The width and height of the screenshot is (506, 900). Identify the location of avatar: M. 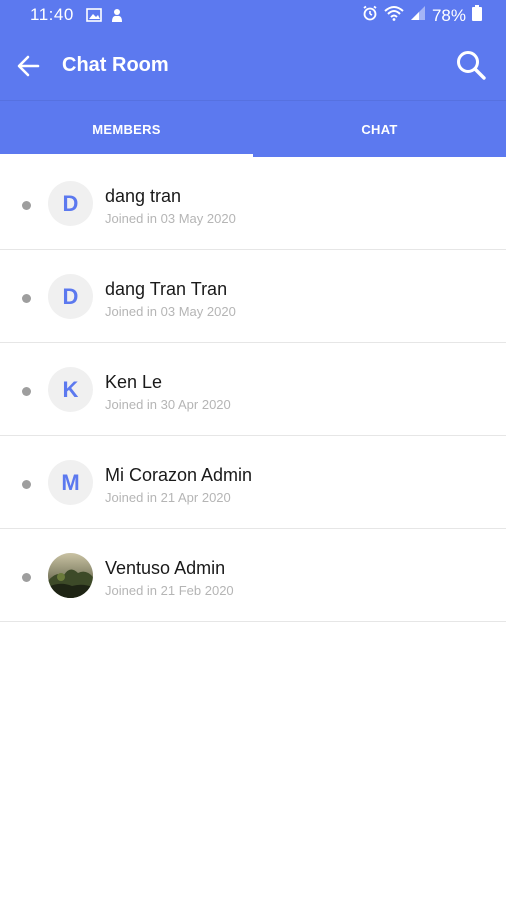
(70, 482).